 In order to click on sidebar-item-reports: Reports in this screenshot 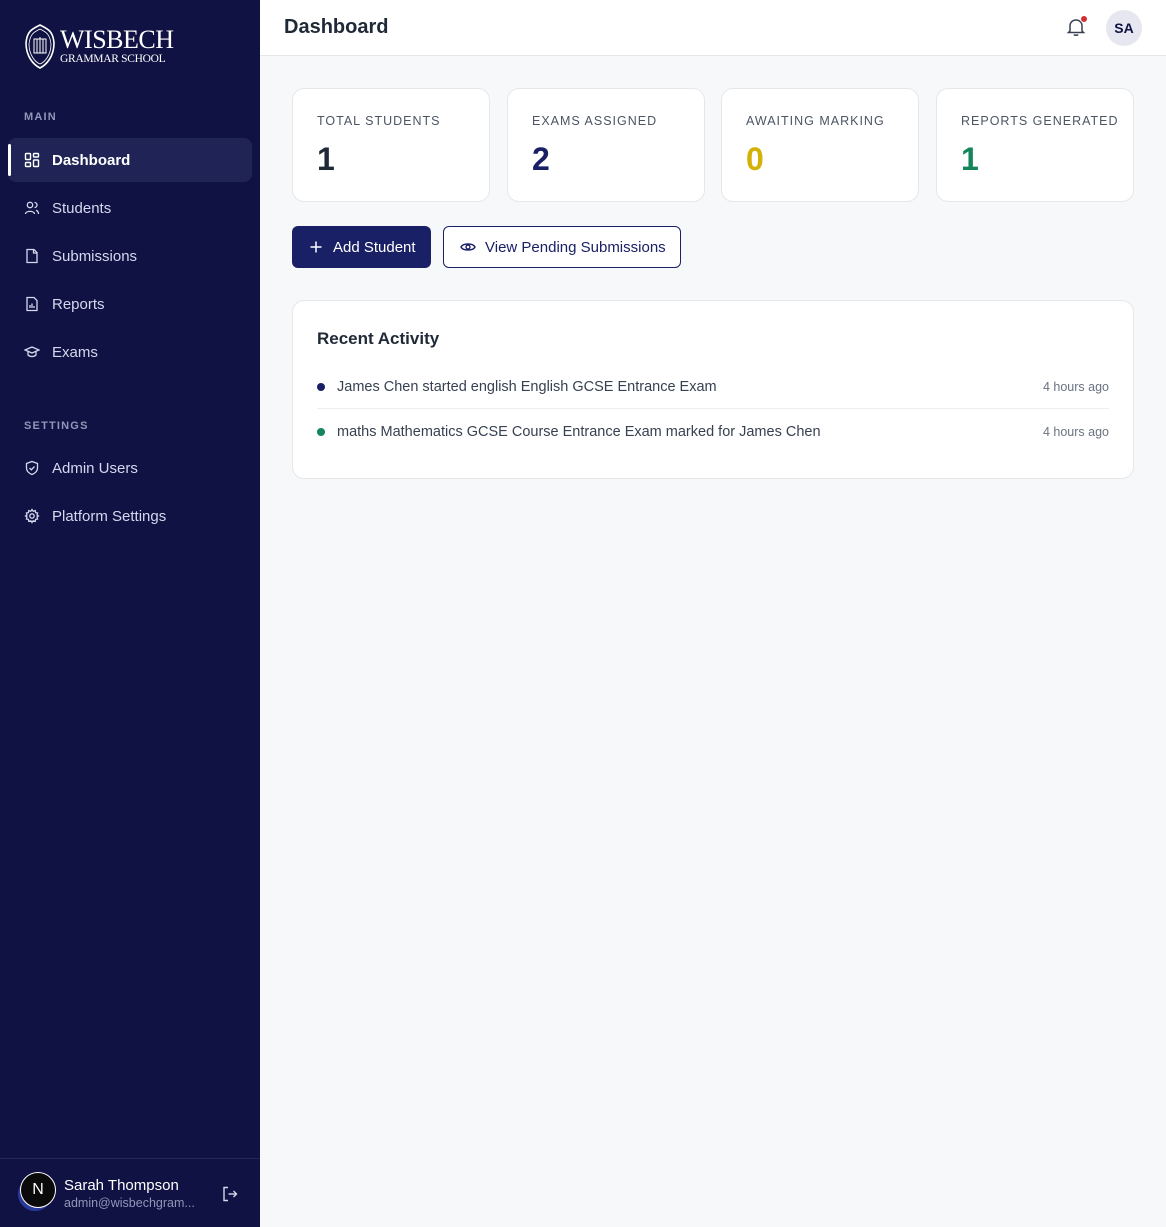, I will do `click(130, 304)`.